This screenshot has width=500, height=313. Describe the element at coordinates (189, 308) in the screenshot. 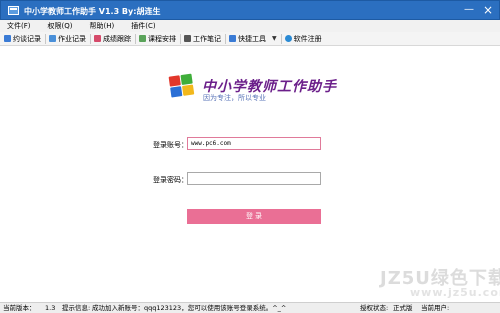

I see `status-message: 成功加入新账号：qqq123123，您可以使用该账号登录系统。^_^` at that location.